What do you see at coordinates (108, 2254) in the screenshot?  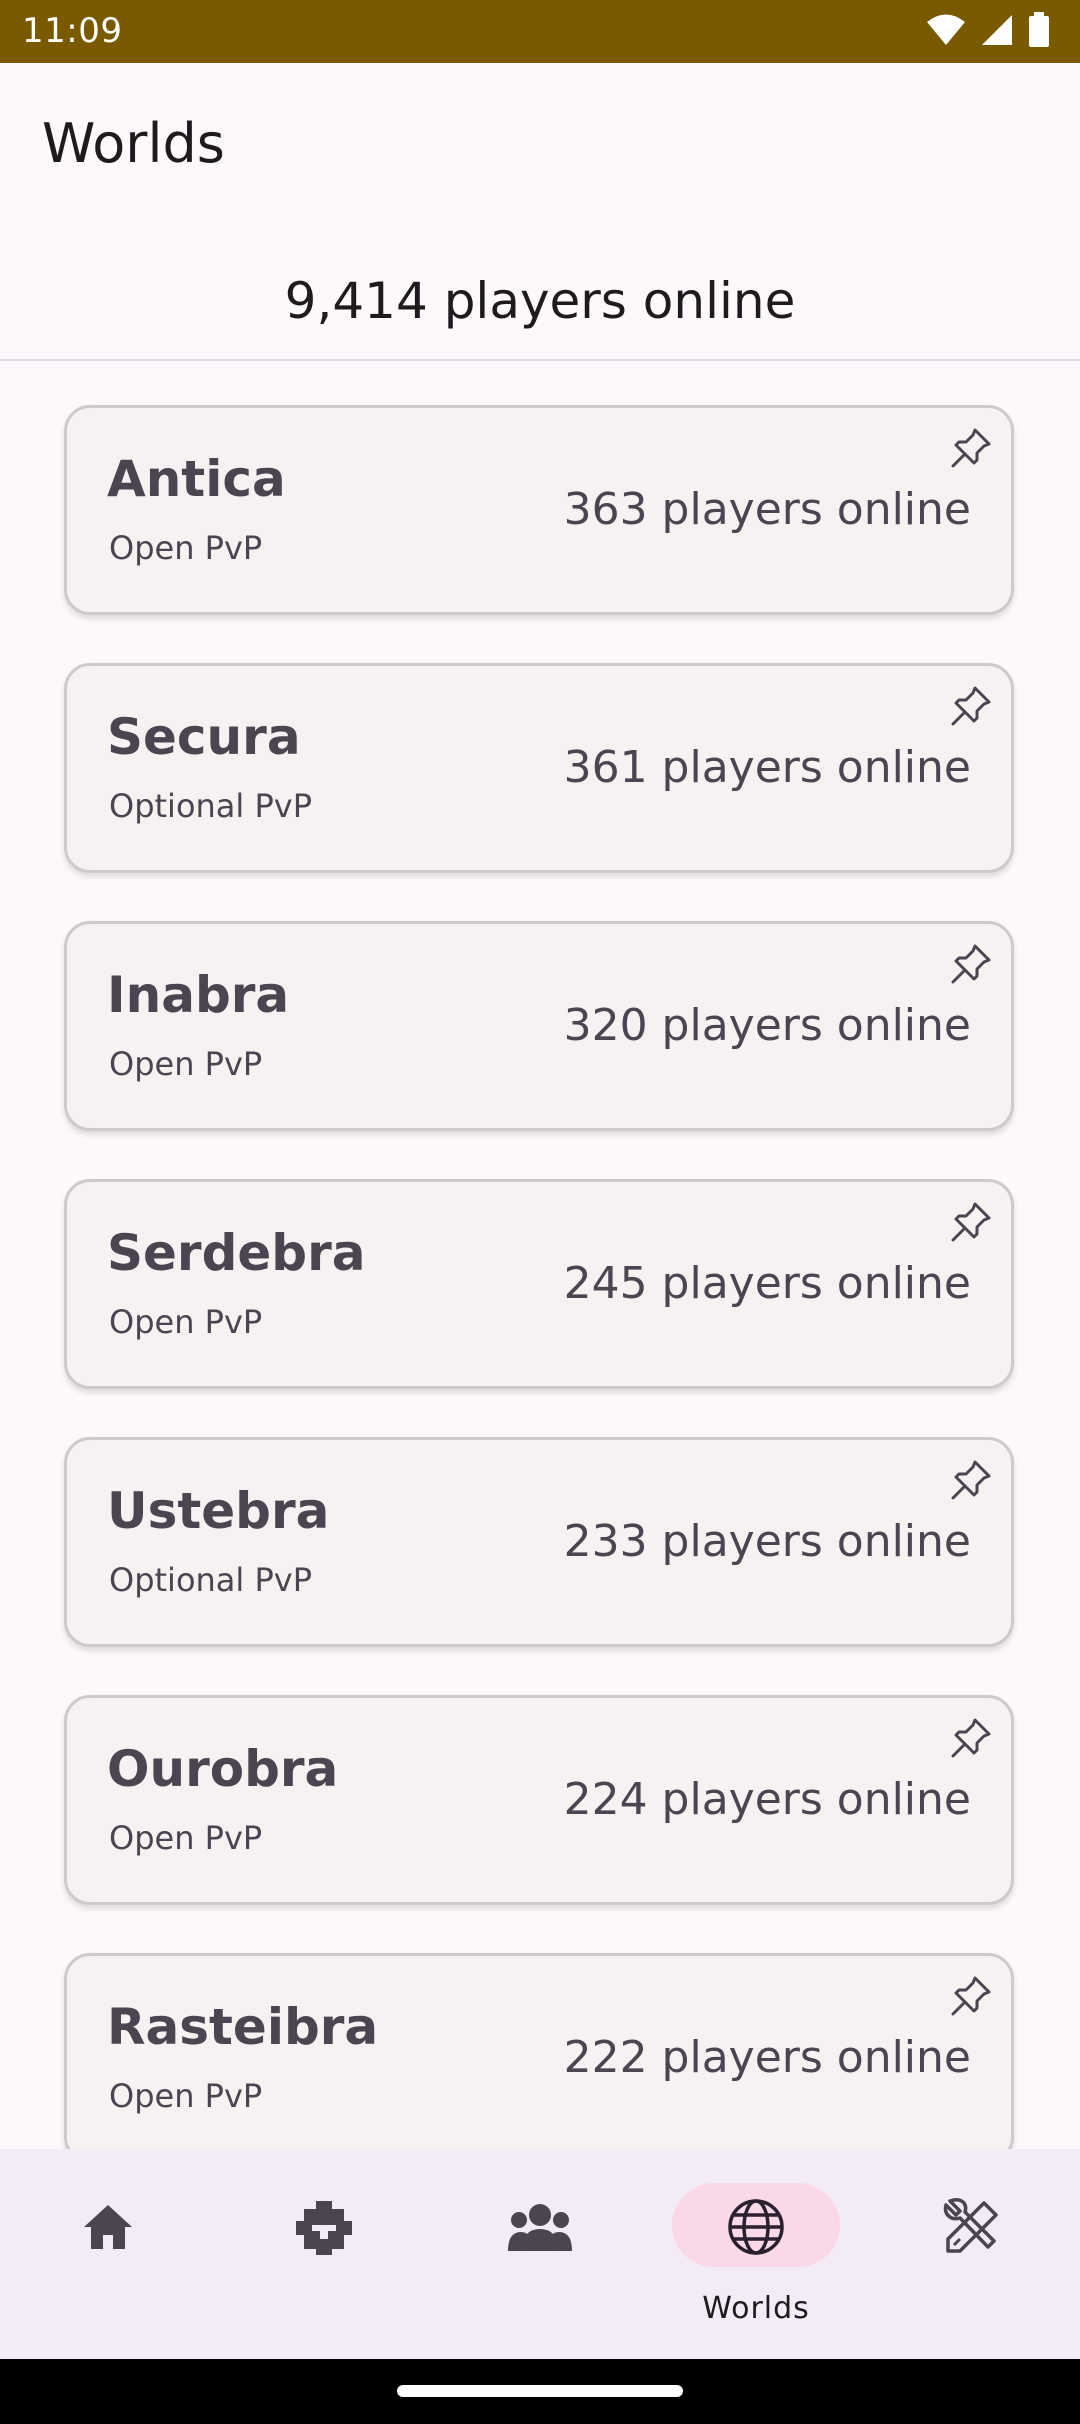 I see `nav-item-home` at bounding box center [108, 2254].